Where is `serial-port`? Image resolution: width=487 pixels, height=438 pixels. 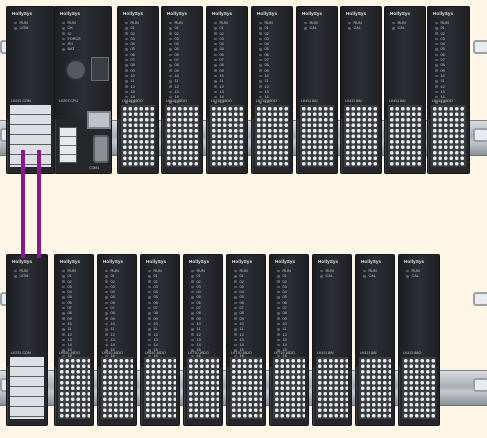
serial-port is located at coordinates (101, 149).